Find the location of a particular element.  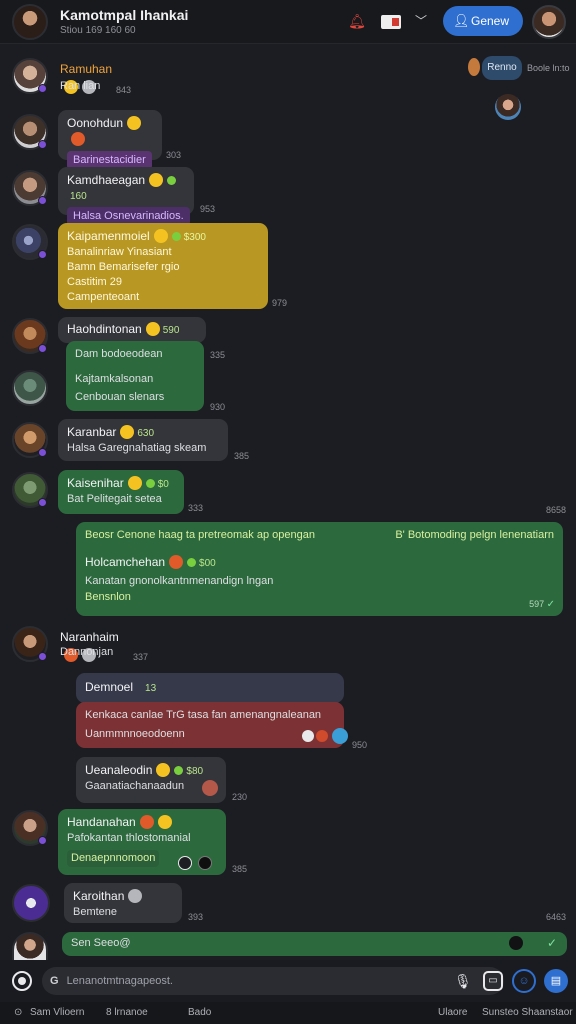

send-icon: ▤ is located at coordinates (556, 981).